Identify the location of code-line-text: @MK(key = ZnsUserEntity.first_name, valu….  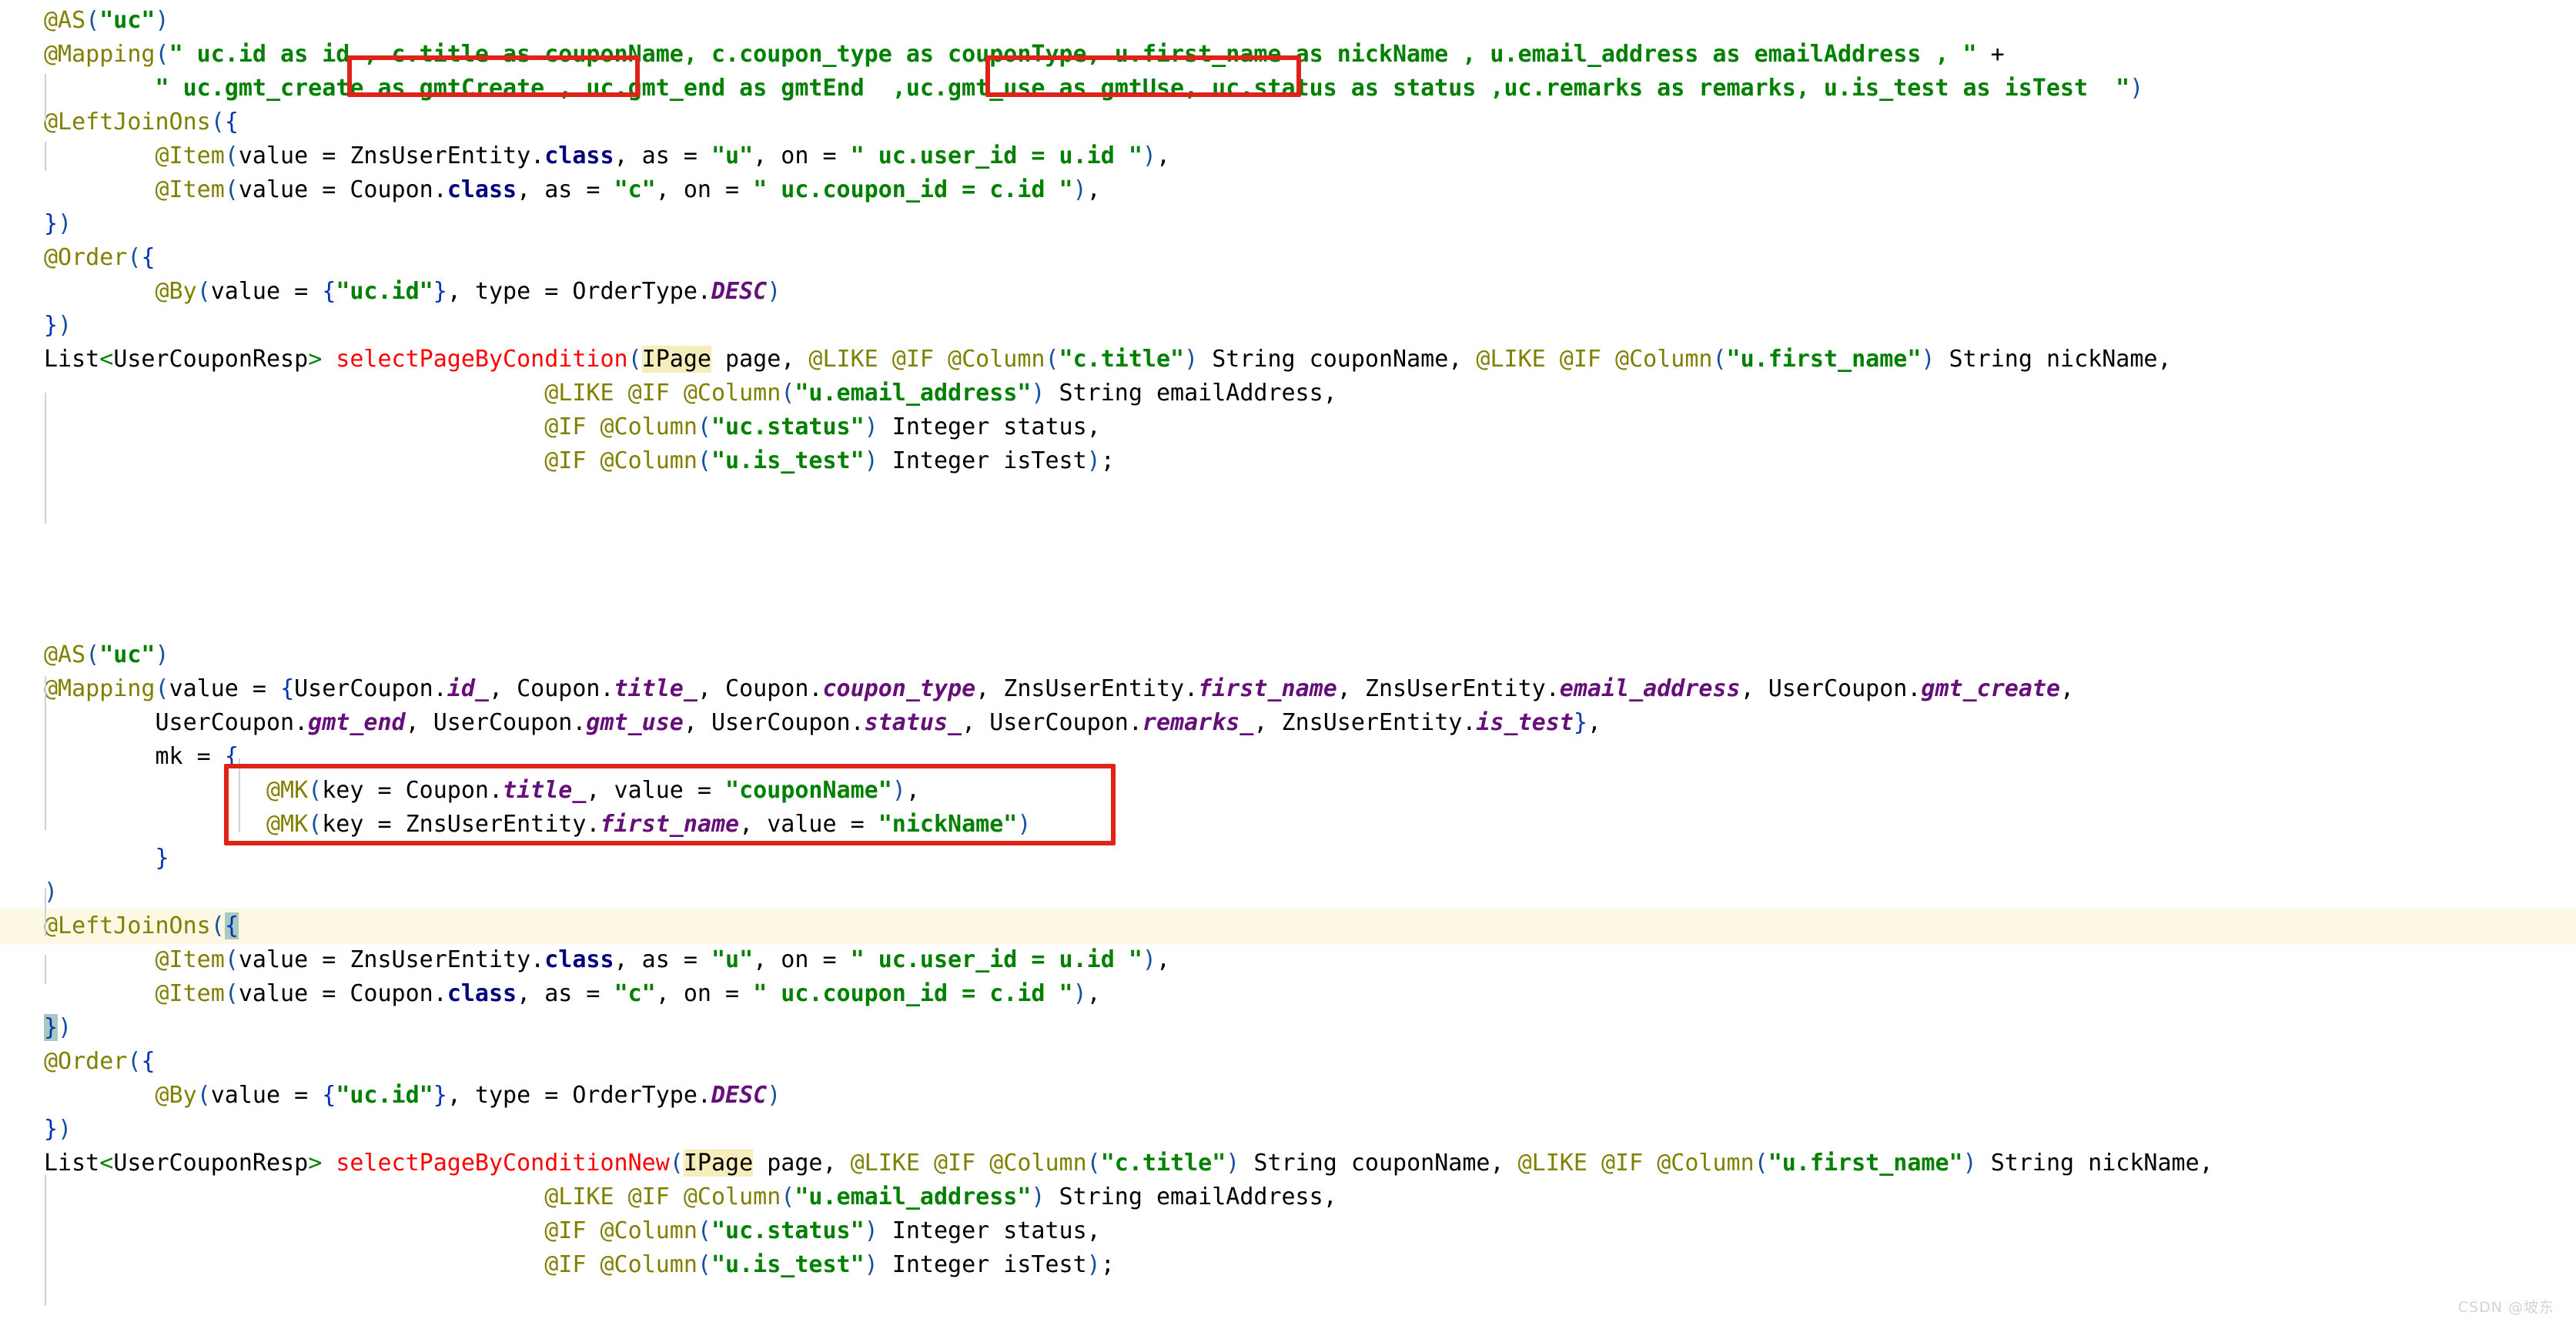
(515, 825).